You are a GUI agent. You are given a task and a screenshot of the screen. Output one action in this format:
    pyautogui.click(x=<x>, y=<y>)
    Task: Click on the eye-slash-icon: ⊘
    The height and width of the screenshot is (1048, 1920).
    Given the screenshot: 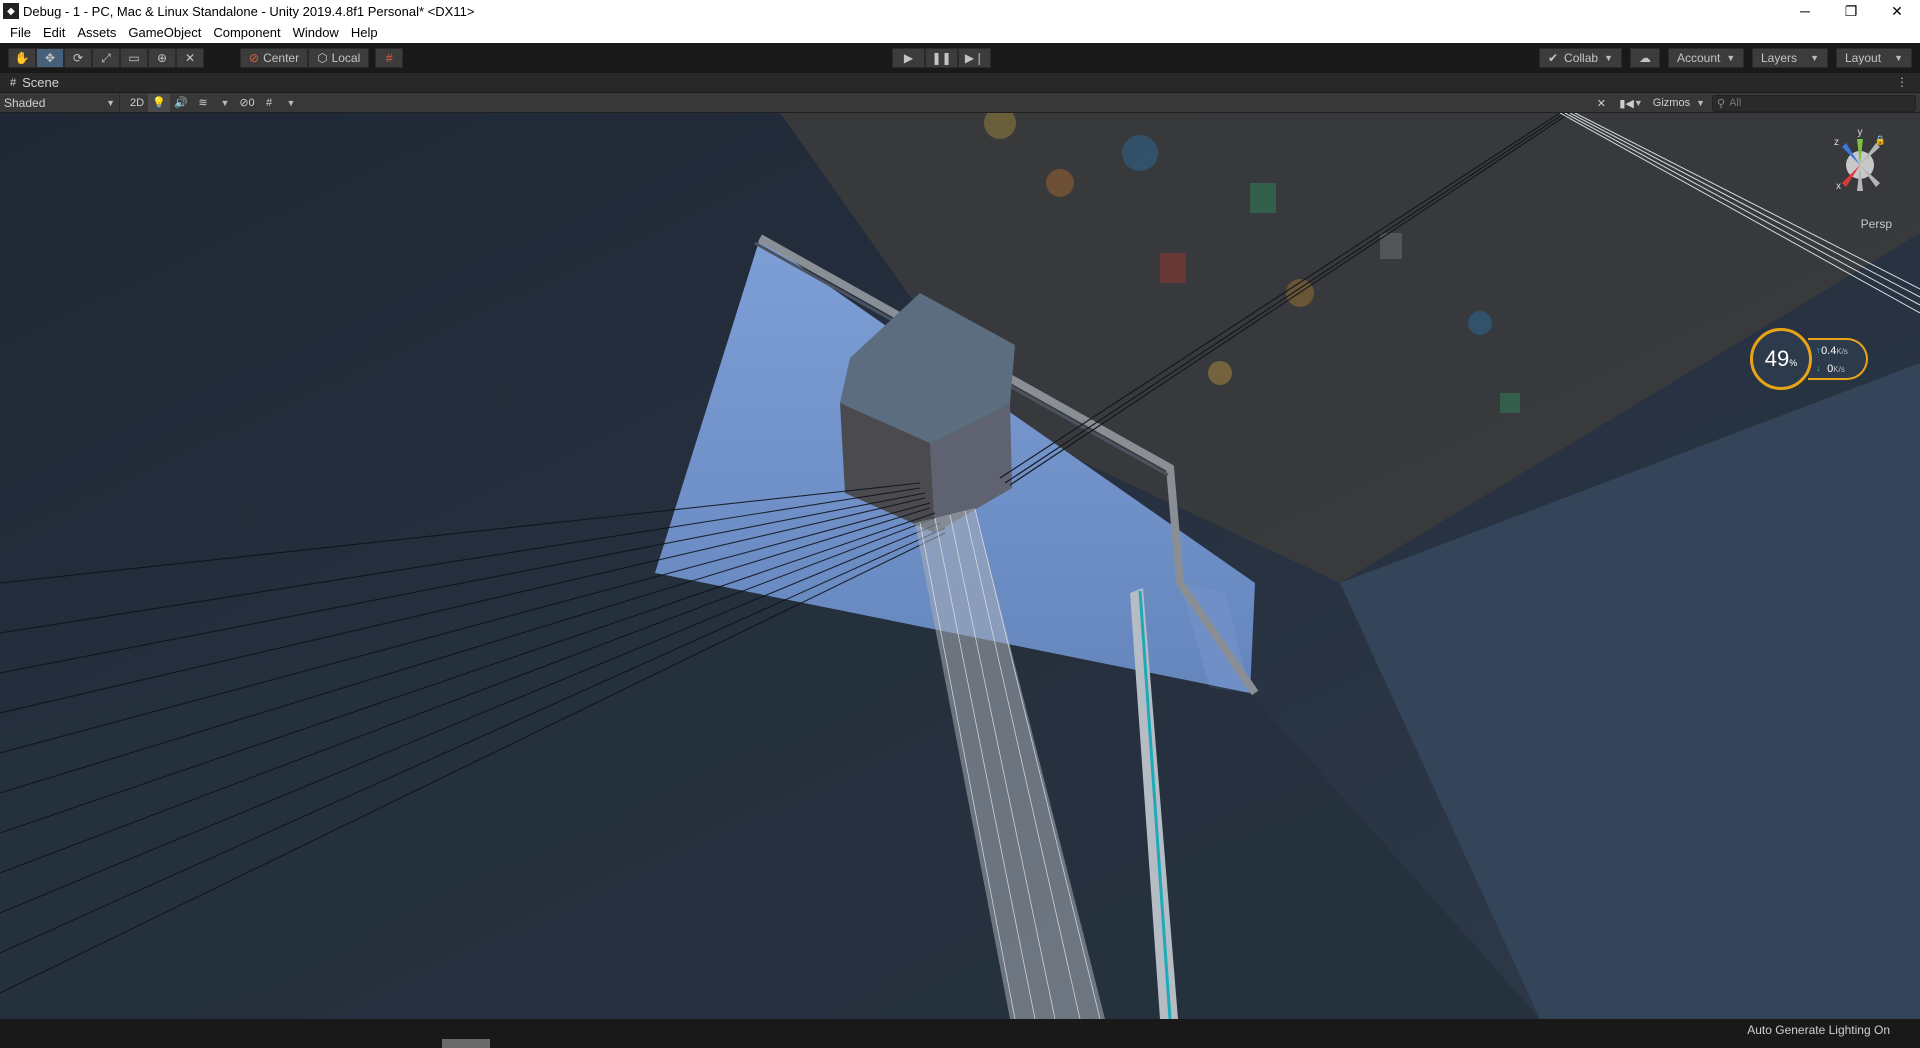 What is the action you would take?
    pyautogui.click(x=244, y=103)
    